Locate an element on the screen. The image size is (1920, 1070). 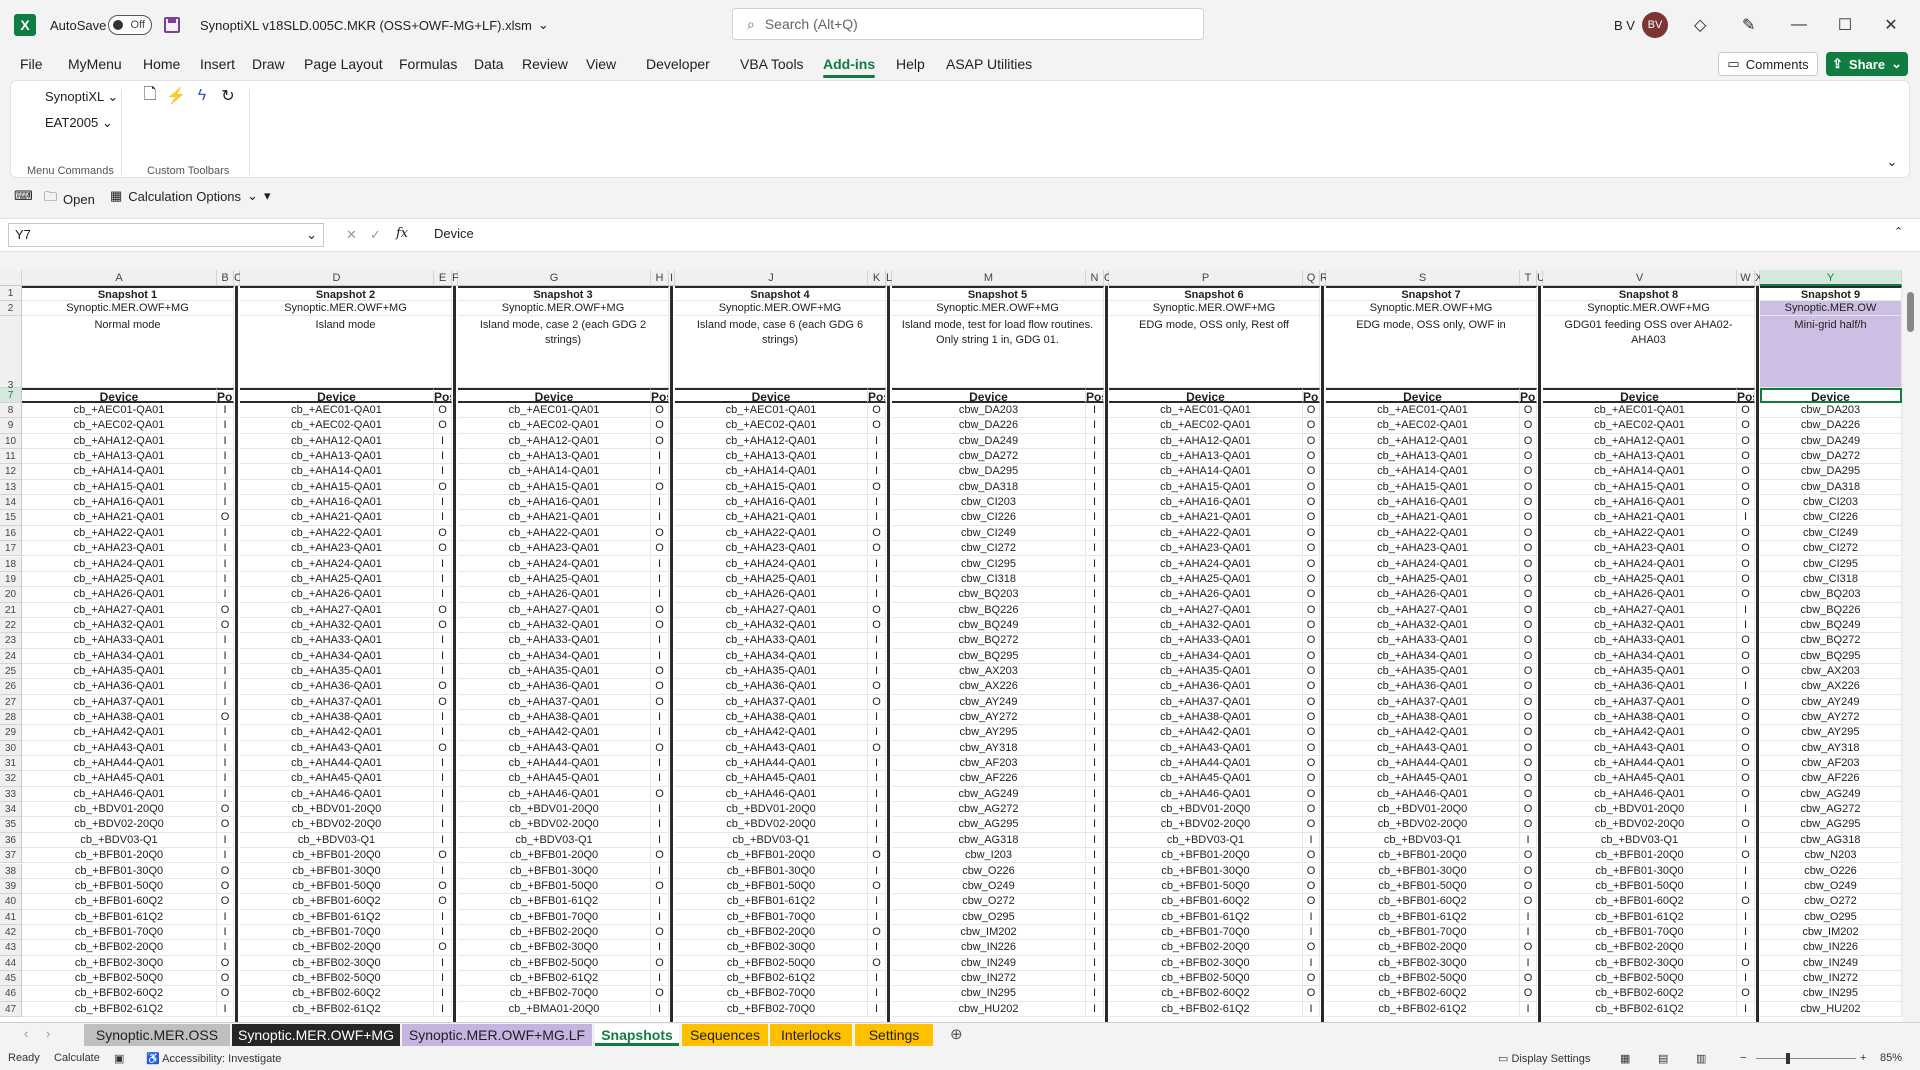
device-cell: cbw_AY318 is located at coordinates (1831, 748).